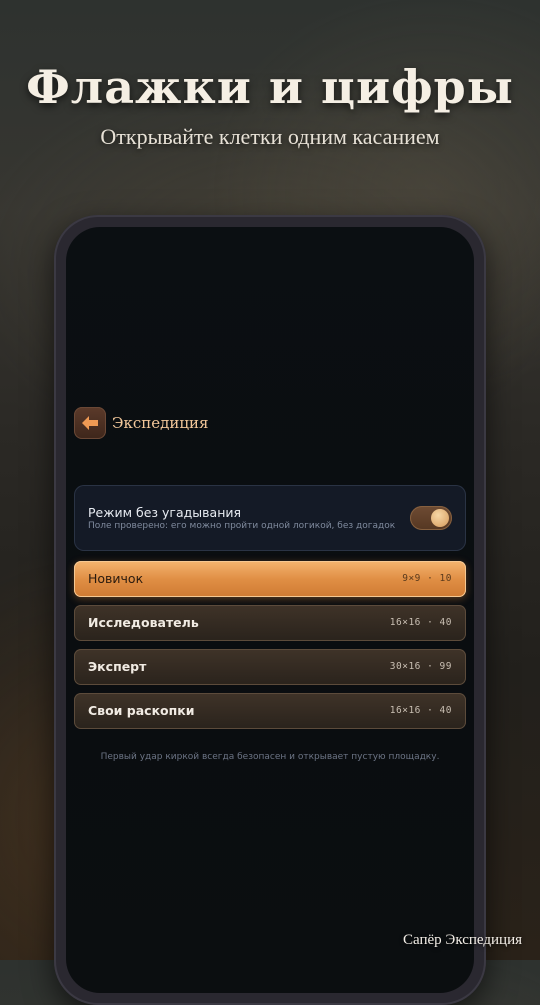  I want to click on level-explorer: Исследователь 16×16 · 40, so click(270, 623).